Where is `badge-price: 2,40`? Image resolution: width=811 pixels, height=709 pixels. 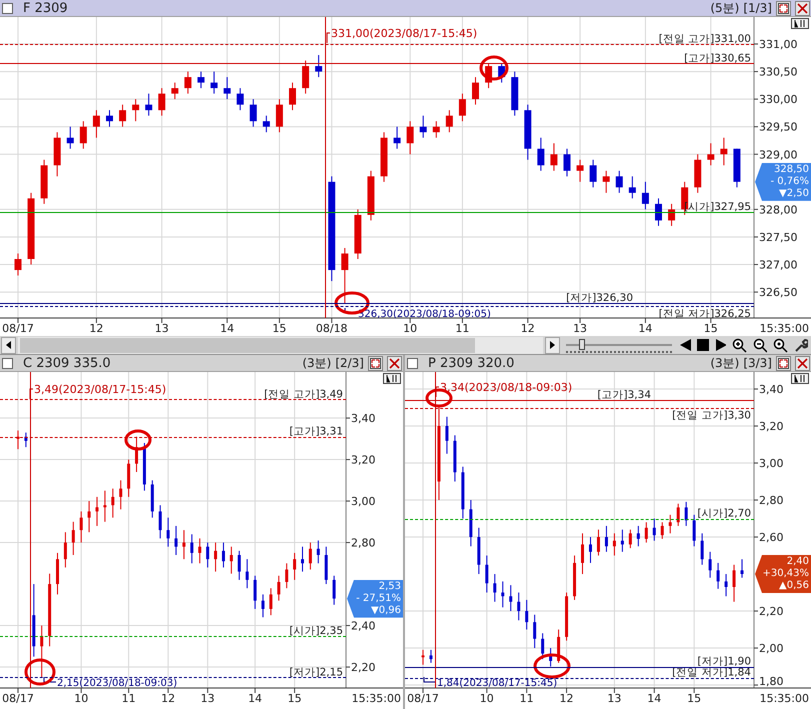
badge-price: 2,40 is located at coordinates (797, 562).